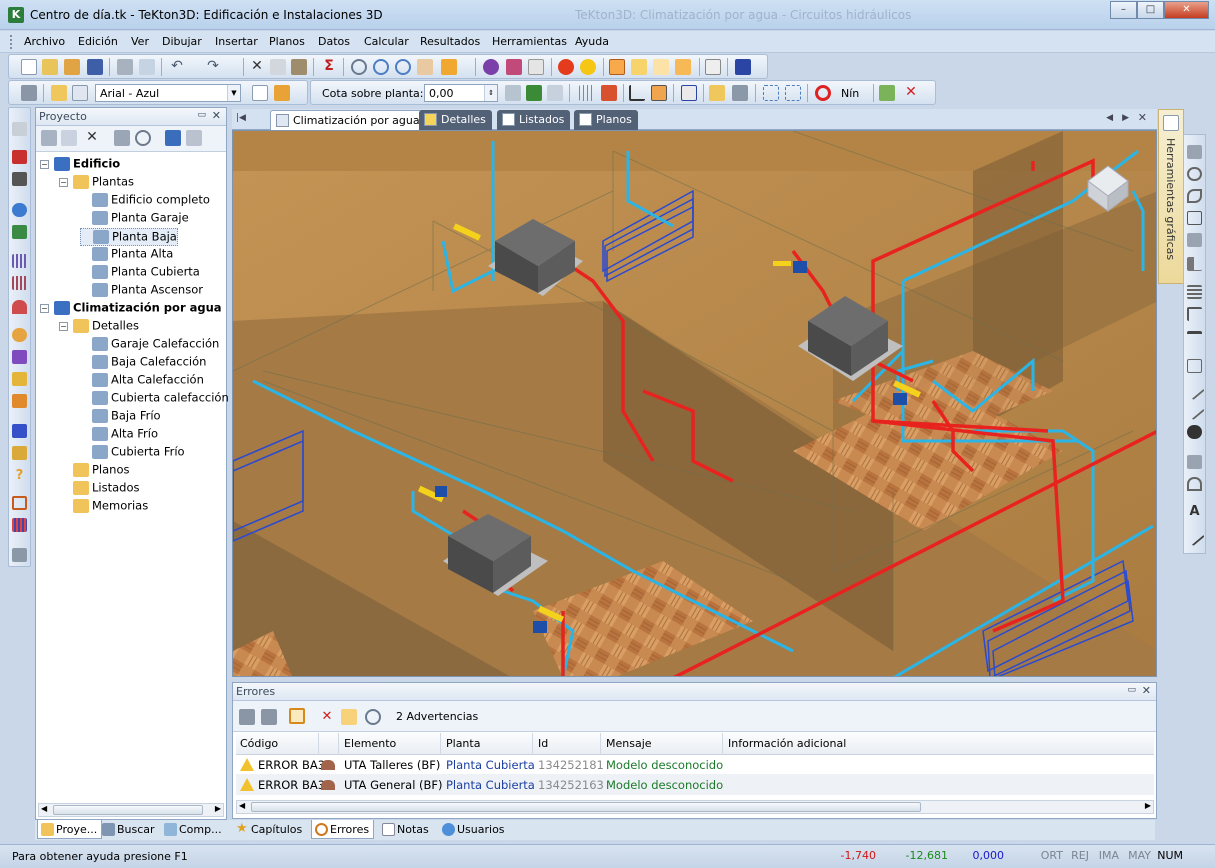  I want to click on status-rej: REJ, so click(1080, 857).